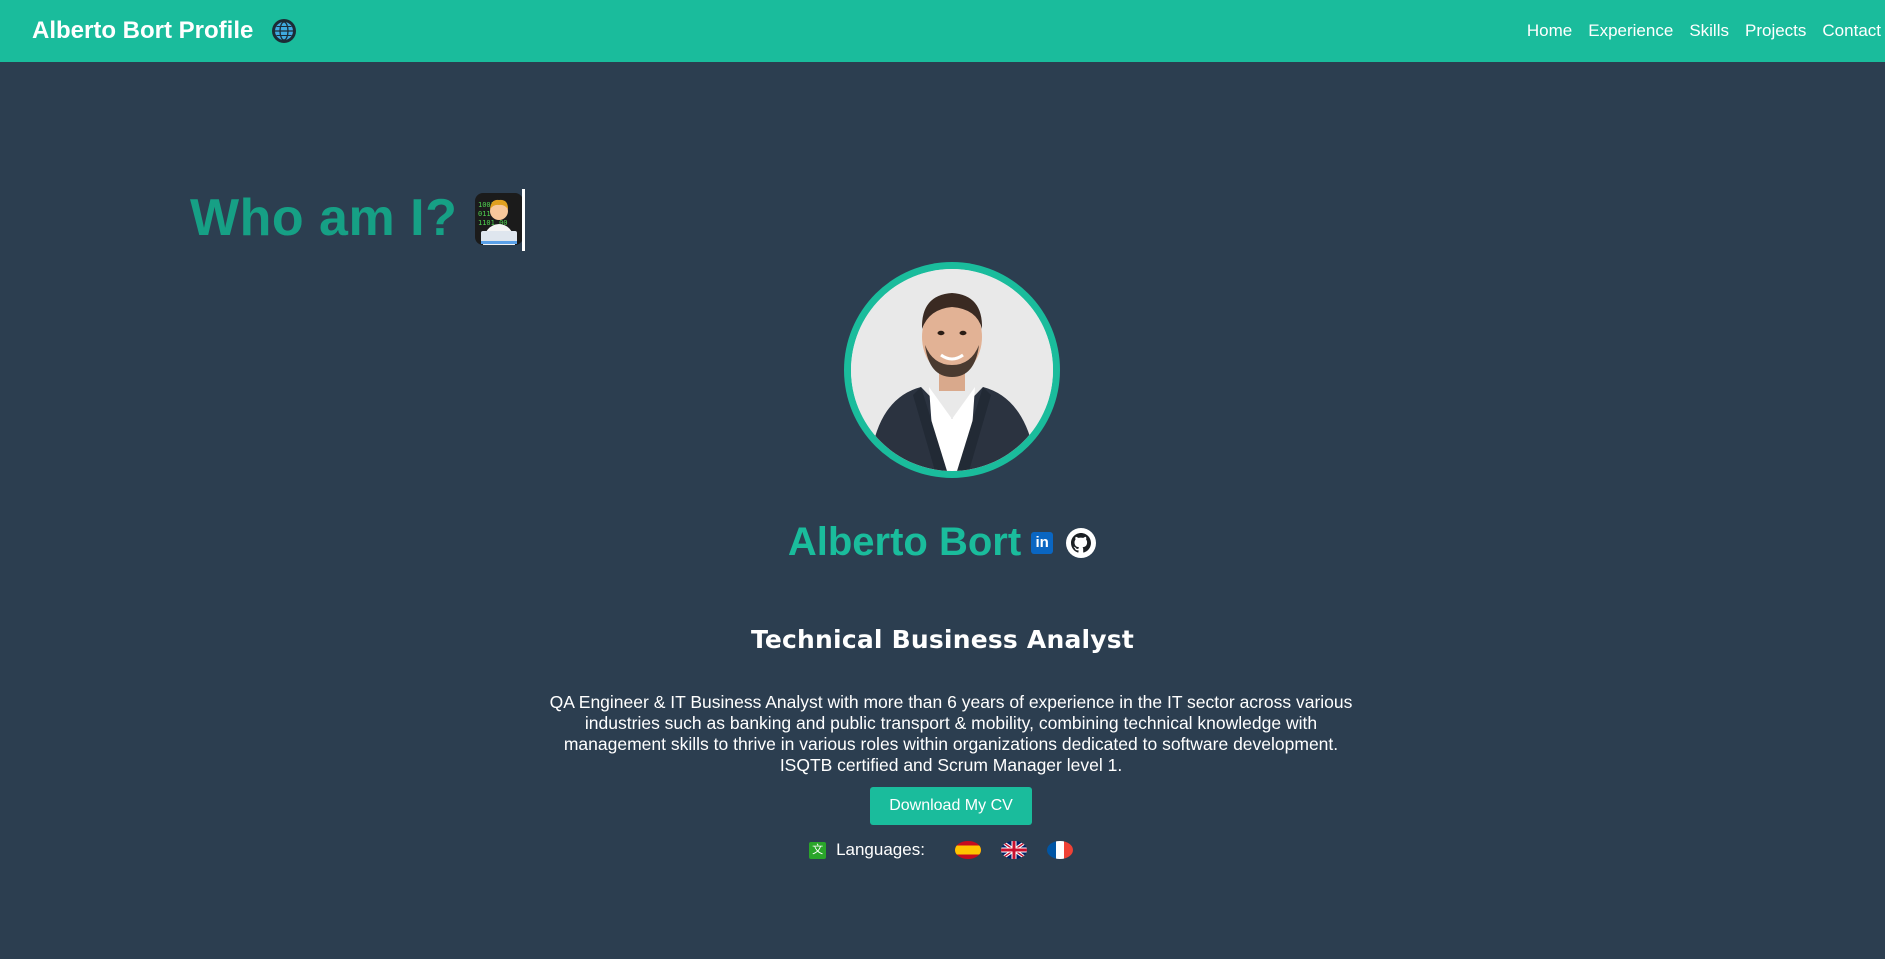 The height and width of the screenshot is (959, 1885). I want to click on nav-projects: Projects, so click(1775, 31).